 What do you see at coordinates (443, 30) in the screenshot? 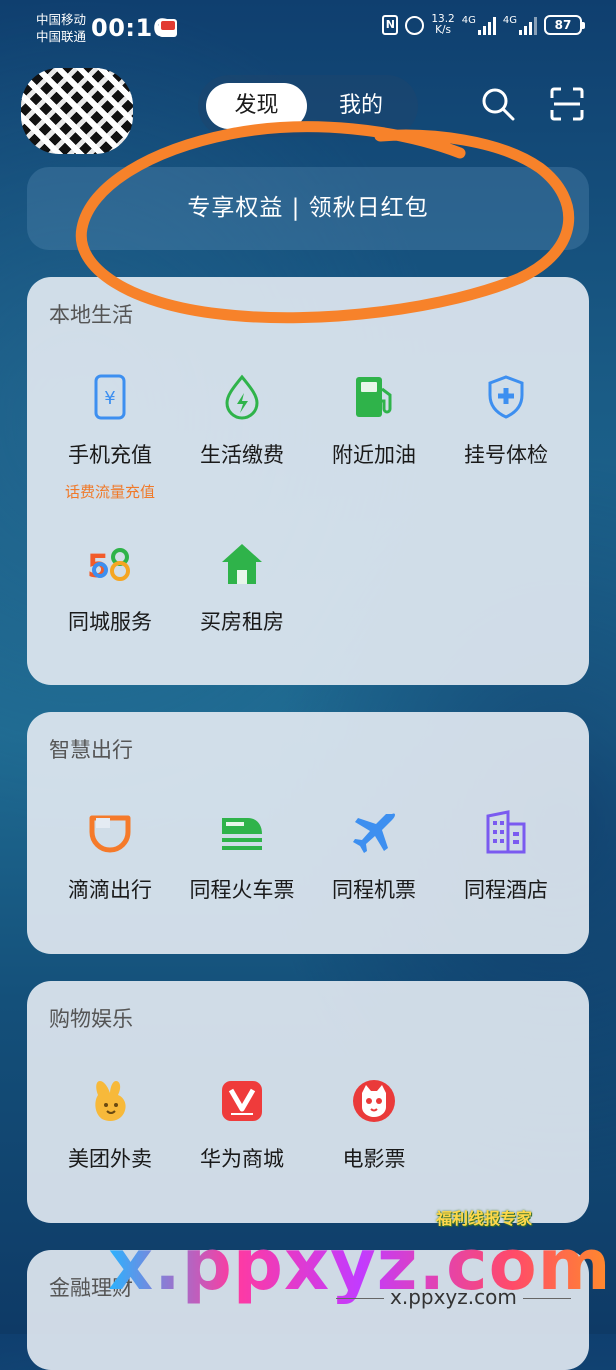
I see `net-speed-unit: K/s` at bounding box center [443, 30].